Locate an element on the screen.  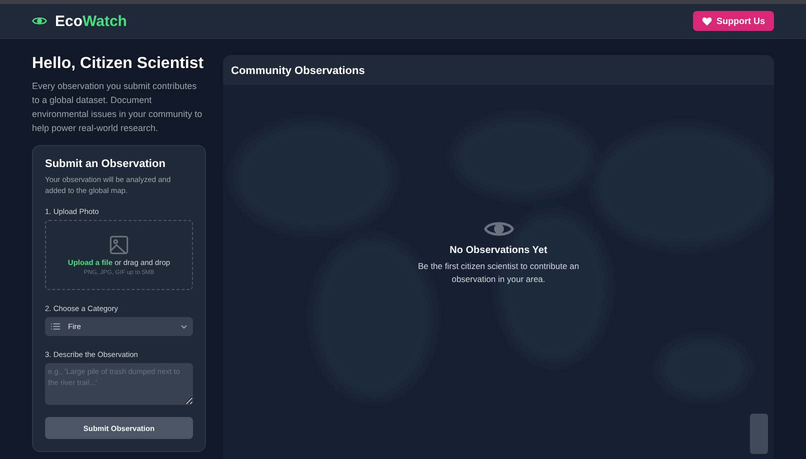
image-icon is located at coordinates (119, 244).